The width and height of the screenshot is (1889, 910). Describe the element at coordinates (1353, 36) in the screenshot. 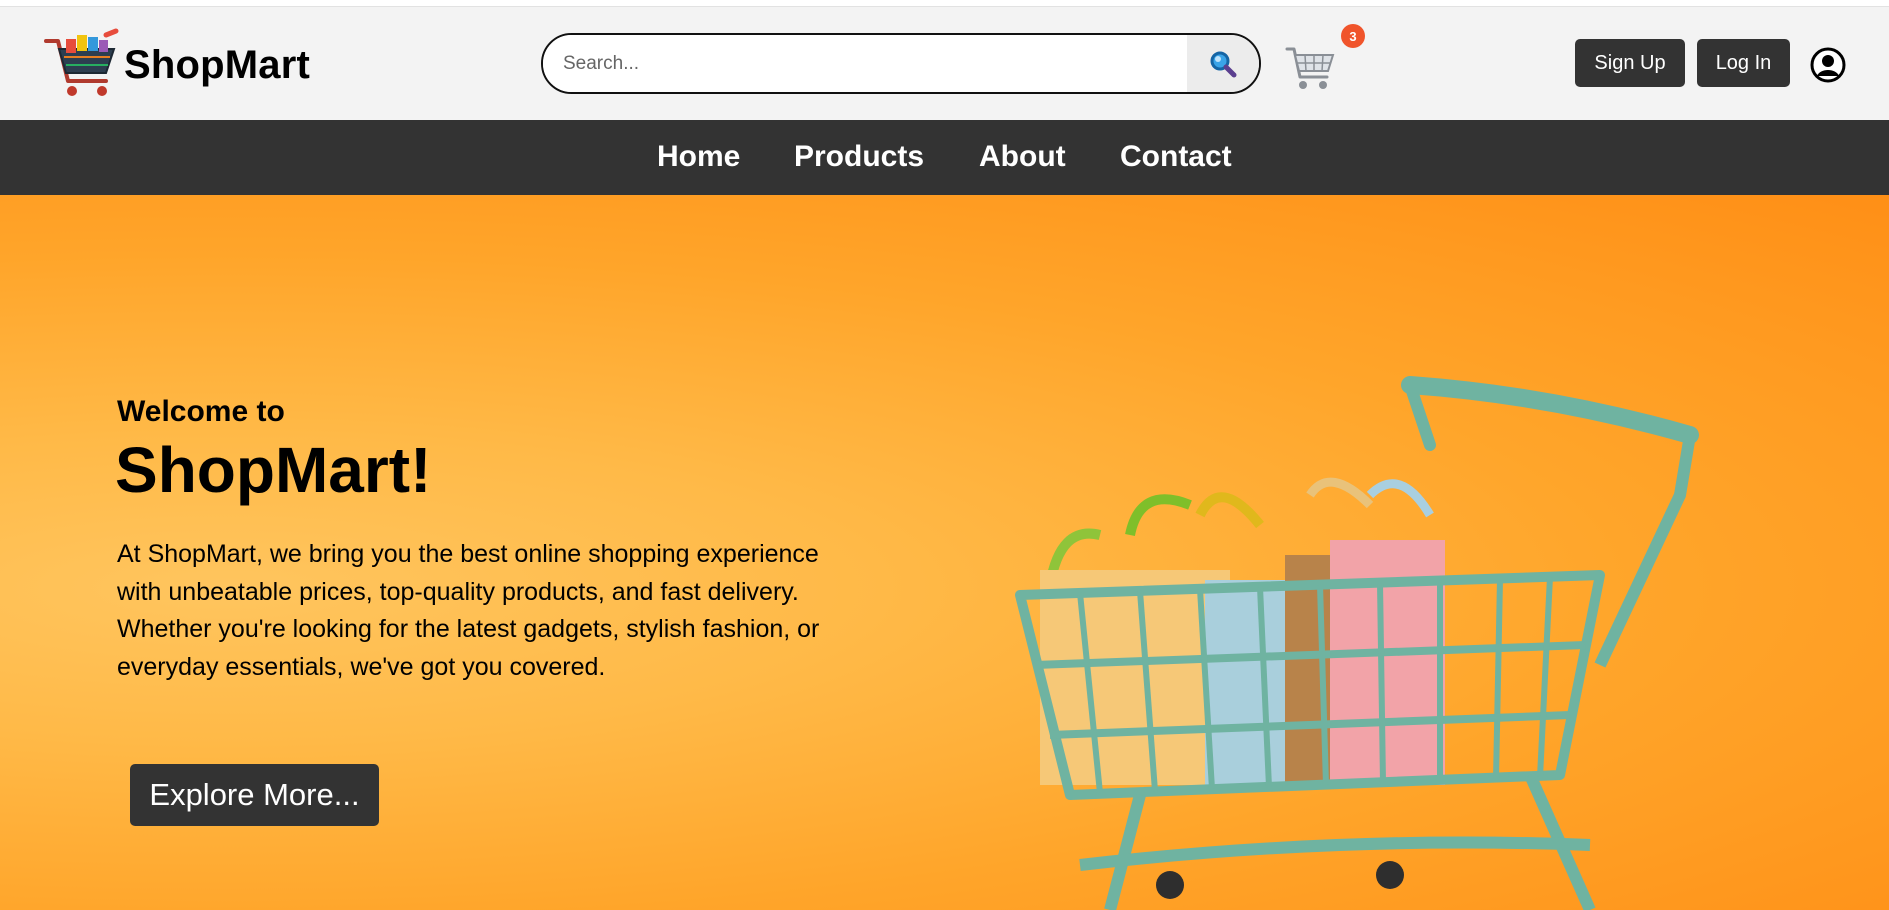

I see `cart-count-badge: 3` at that location.